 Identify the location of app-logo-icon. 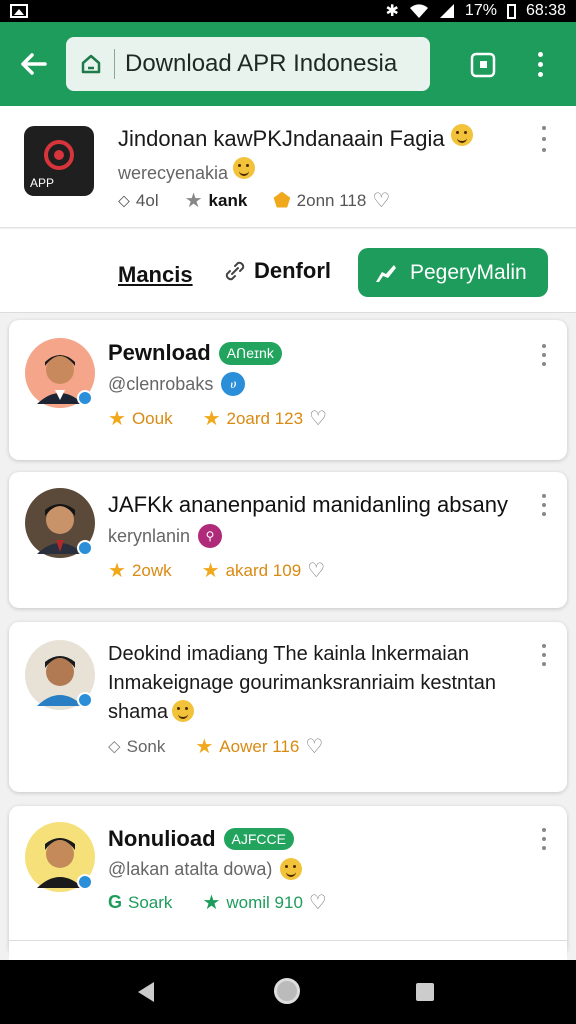
(59, 155).